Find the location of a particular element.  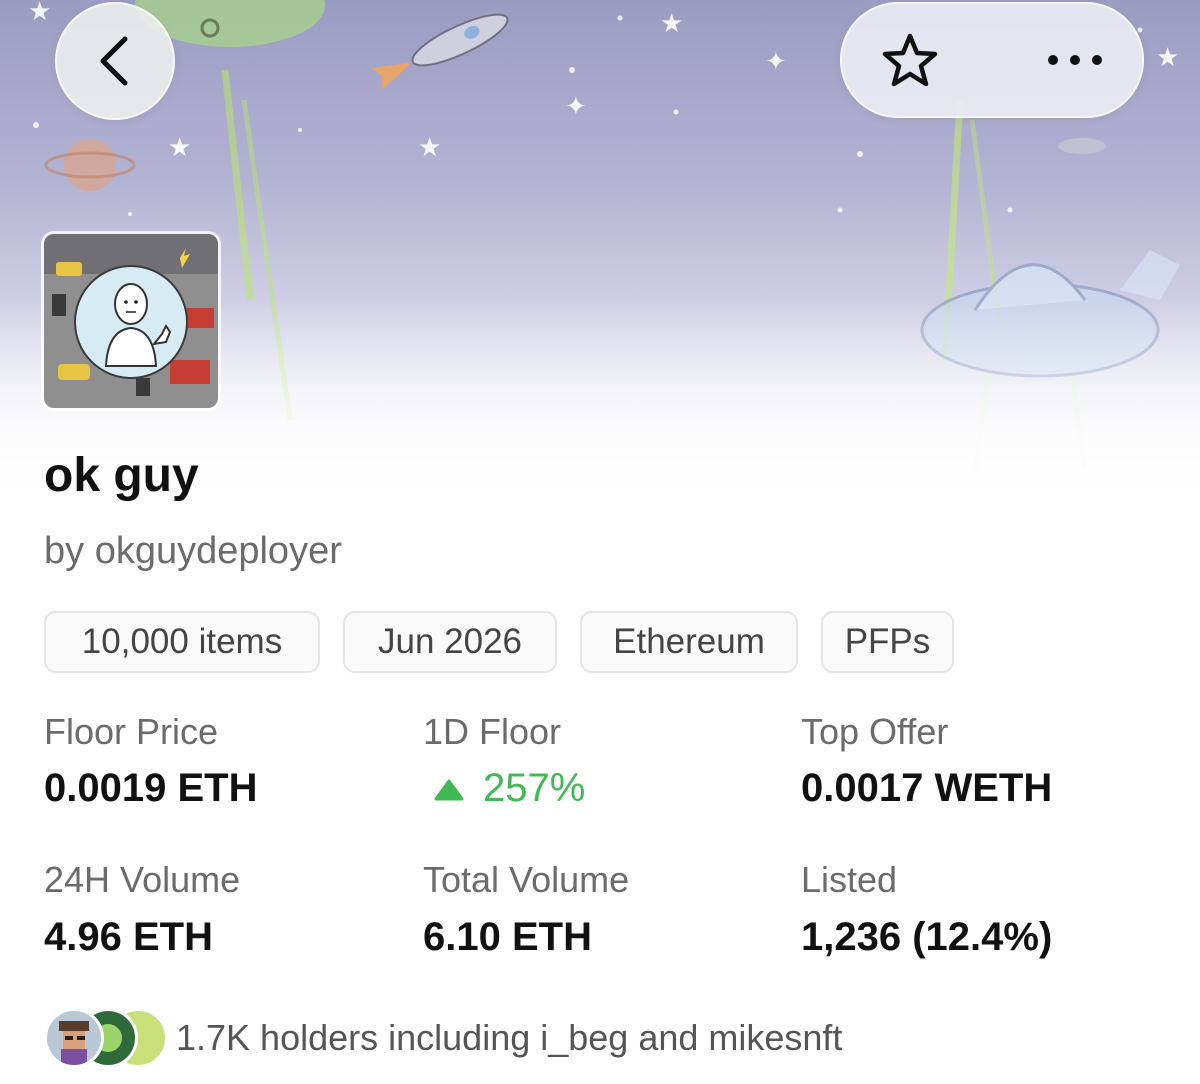

one-day-floor-label: 1D Floor is located at coordinates (492, 731).